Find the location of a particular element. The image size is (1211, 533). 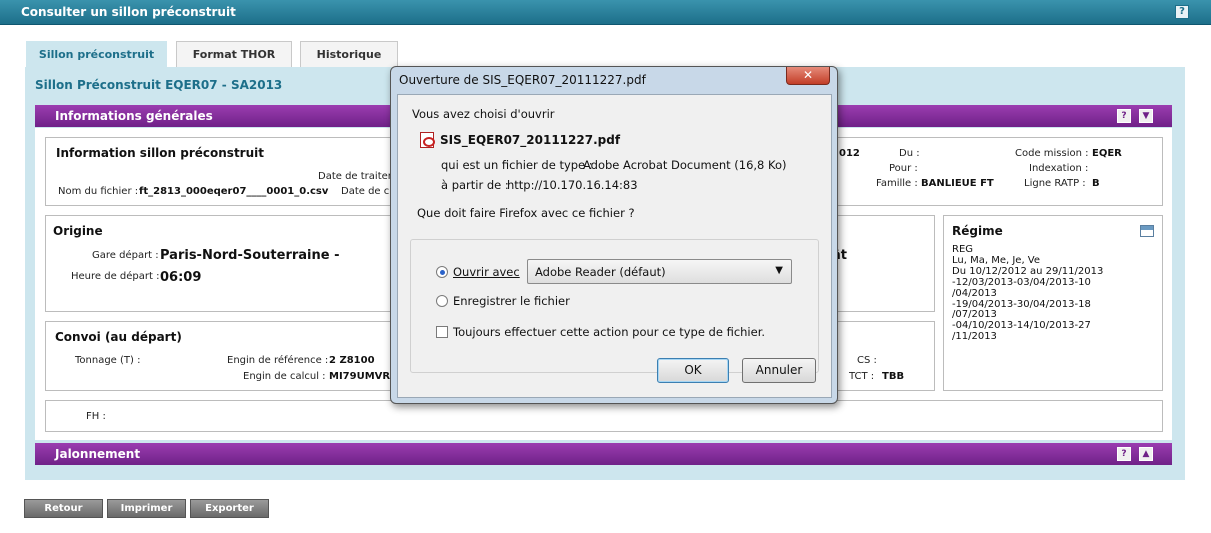

dialog-intro: Vous avez choisi d'ouvrir is located at coordinates (483, 114).